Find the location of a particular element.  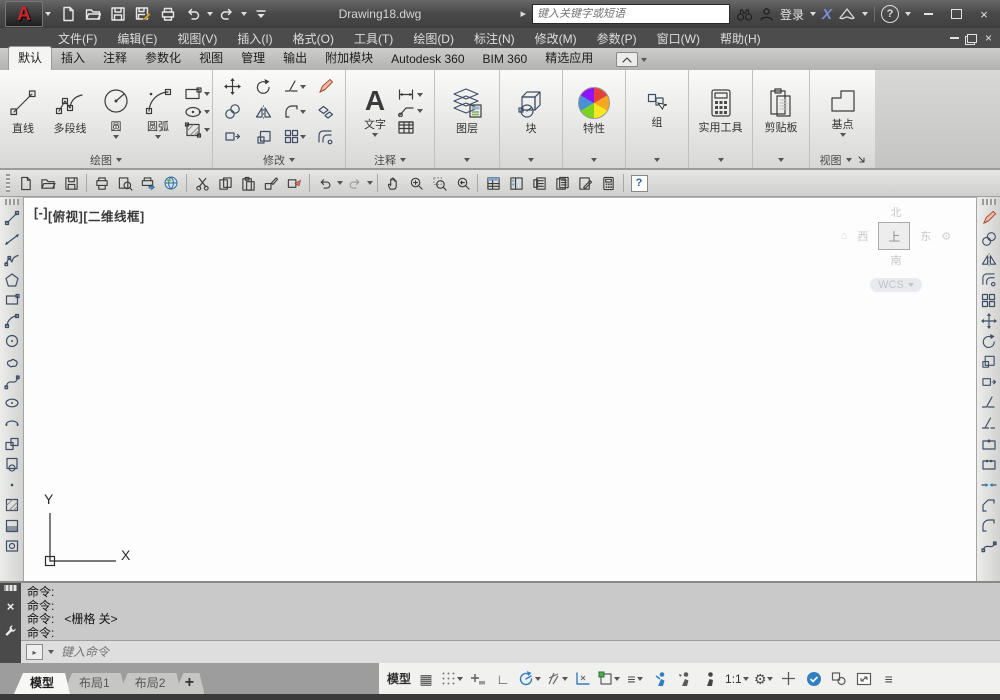

command-close-button: × is located at coordinates (11, 606).